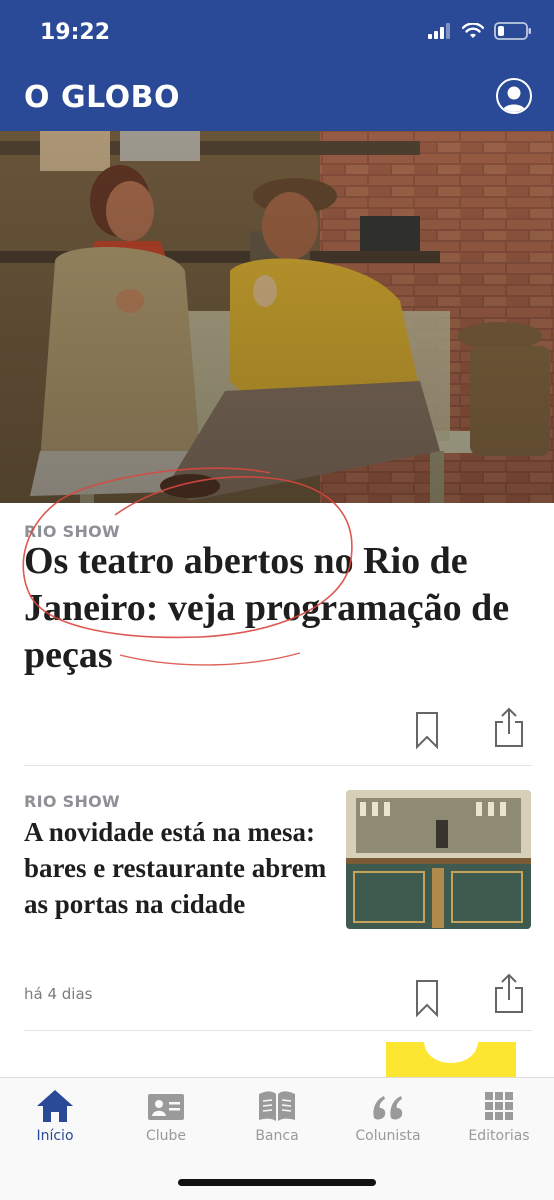 The height and width of the screenshot is (1200, 554). I want to click on profile-button, so click(514, 96).